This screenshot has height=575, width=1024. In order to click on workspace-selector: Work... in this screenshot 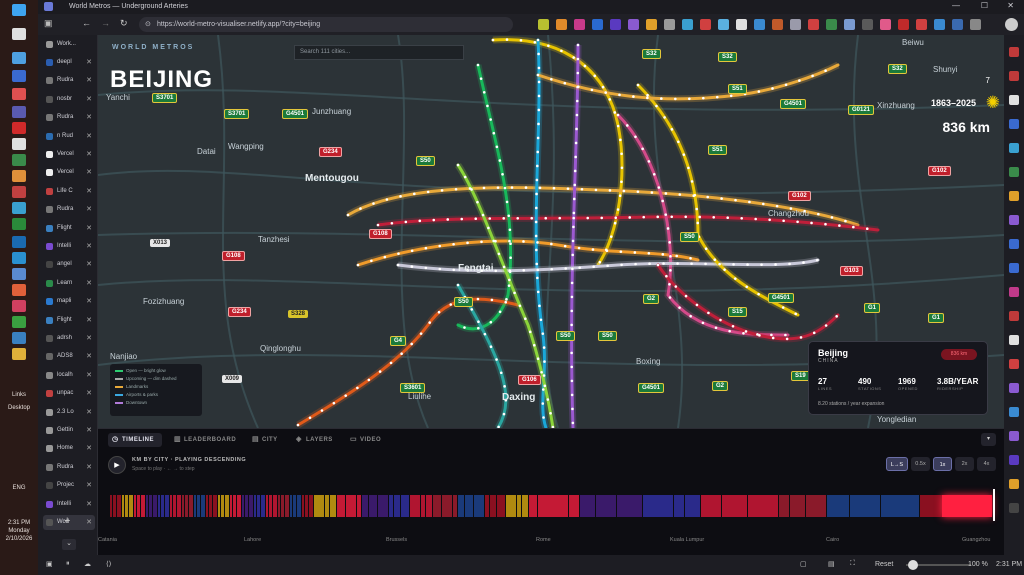, I will do `click(69, 44)`.